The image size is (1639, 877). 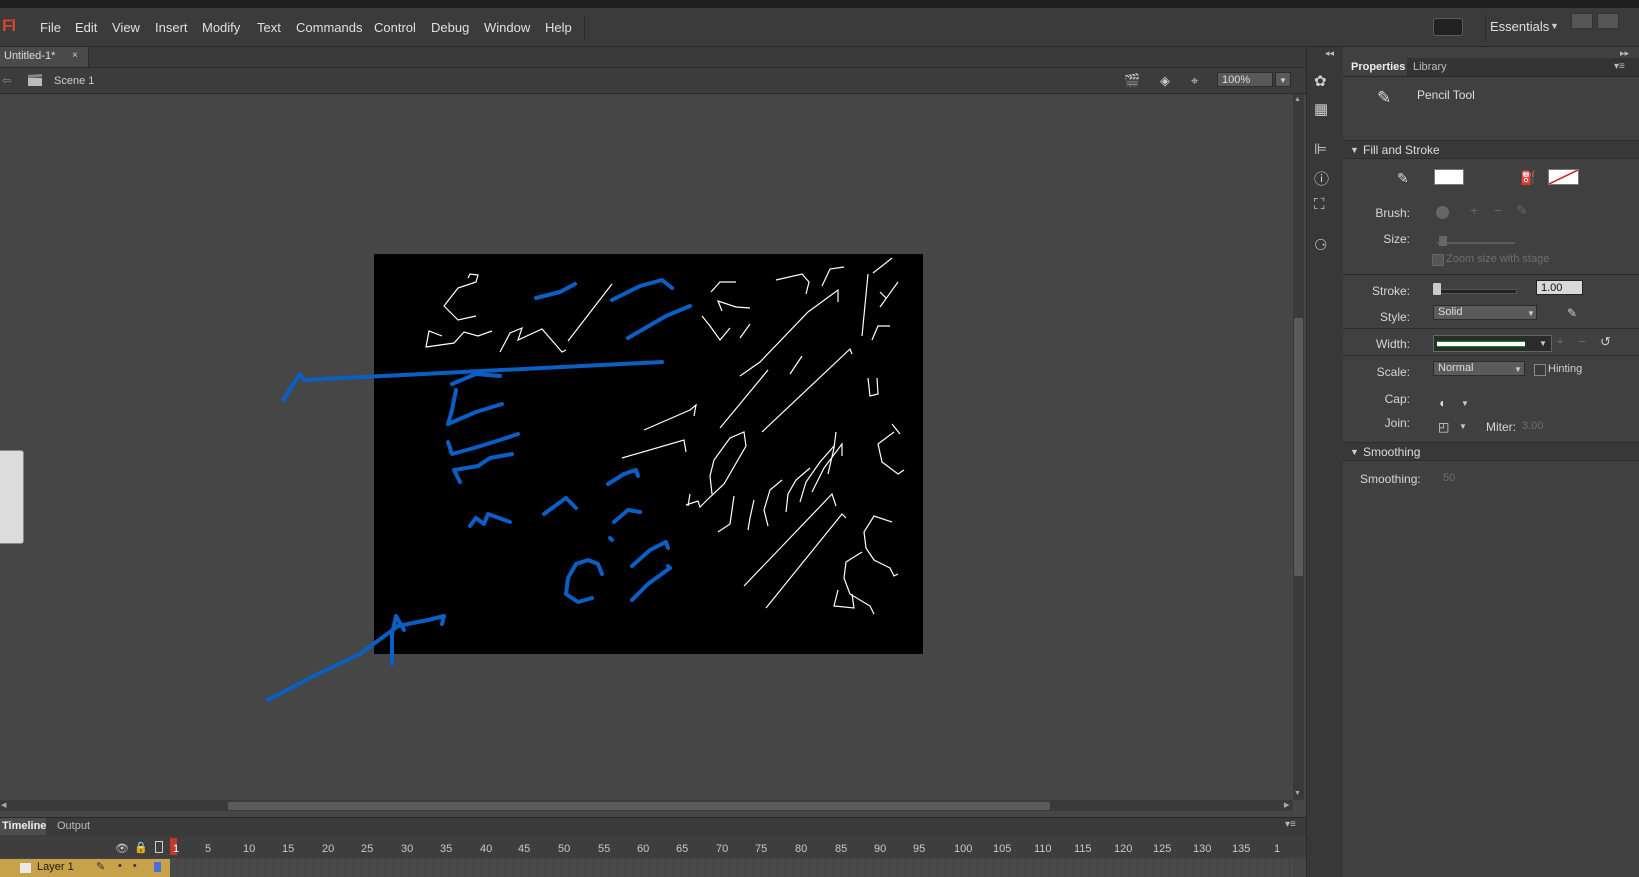 I want to click on tab-timeline-label: Timeline, so click(x=24, y=826).